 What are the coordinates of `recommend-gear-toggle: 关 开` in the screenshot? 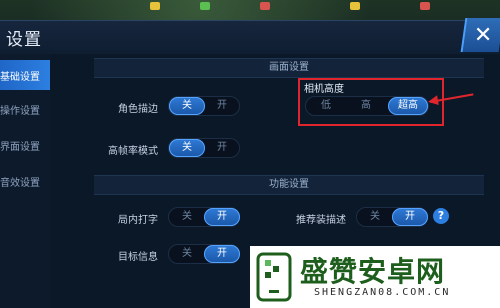 It's located at (392, 217).